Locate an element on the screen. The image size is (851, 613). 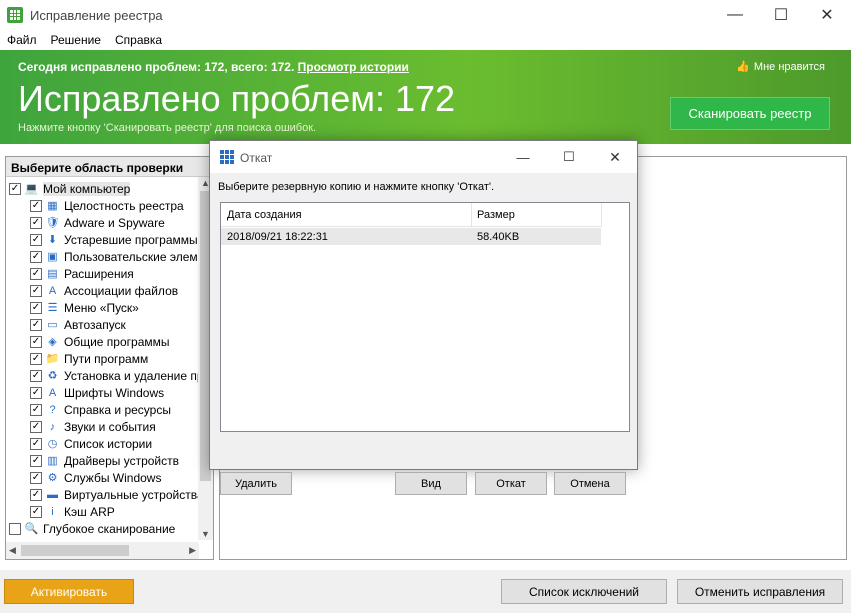
like-label: Мне нравится is located at coordinates (789, 66).